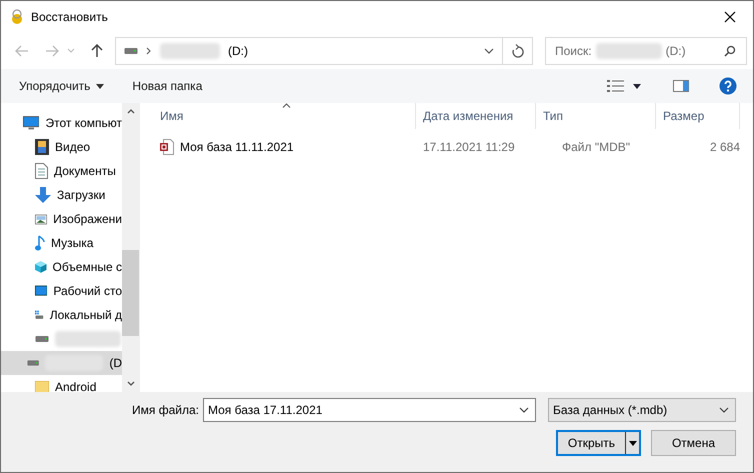 The height and width of the screenshot is (473, 754). I want to click on file-name: Моя база 11.11.2021, so click(237, 147).